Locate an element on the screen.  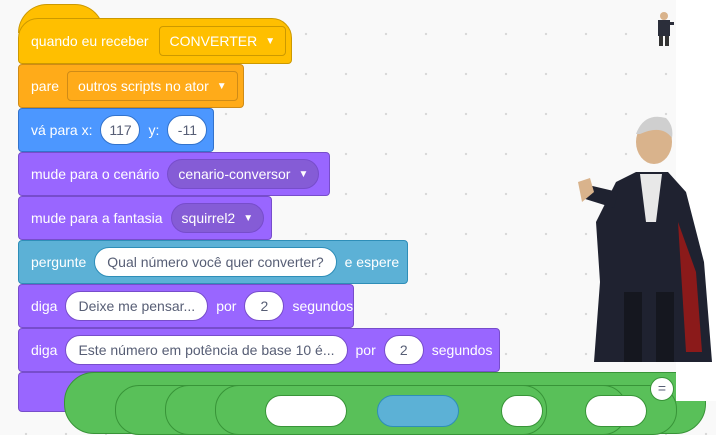
stop-block: pare outros scripts no ator ▼ is located at coordinates (131, 86).